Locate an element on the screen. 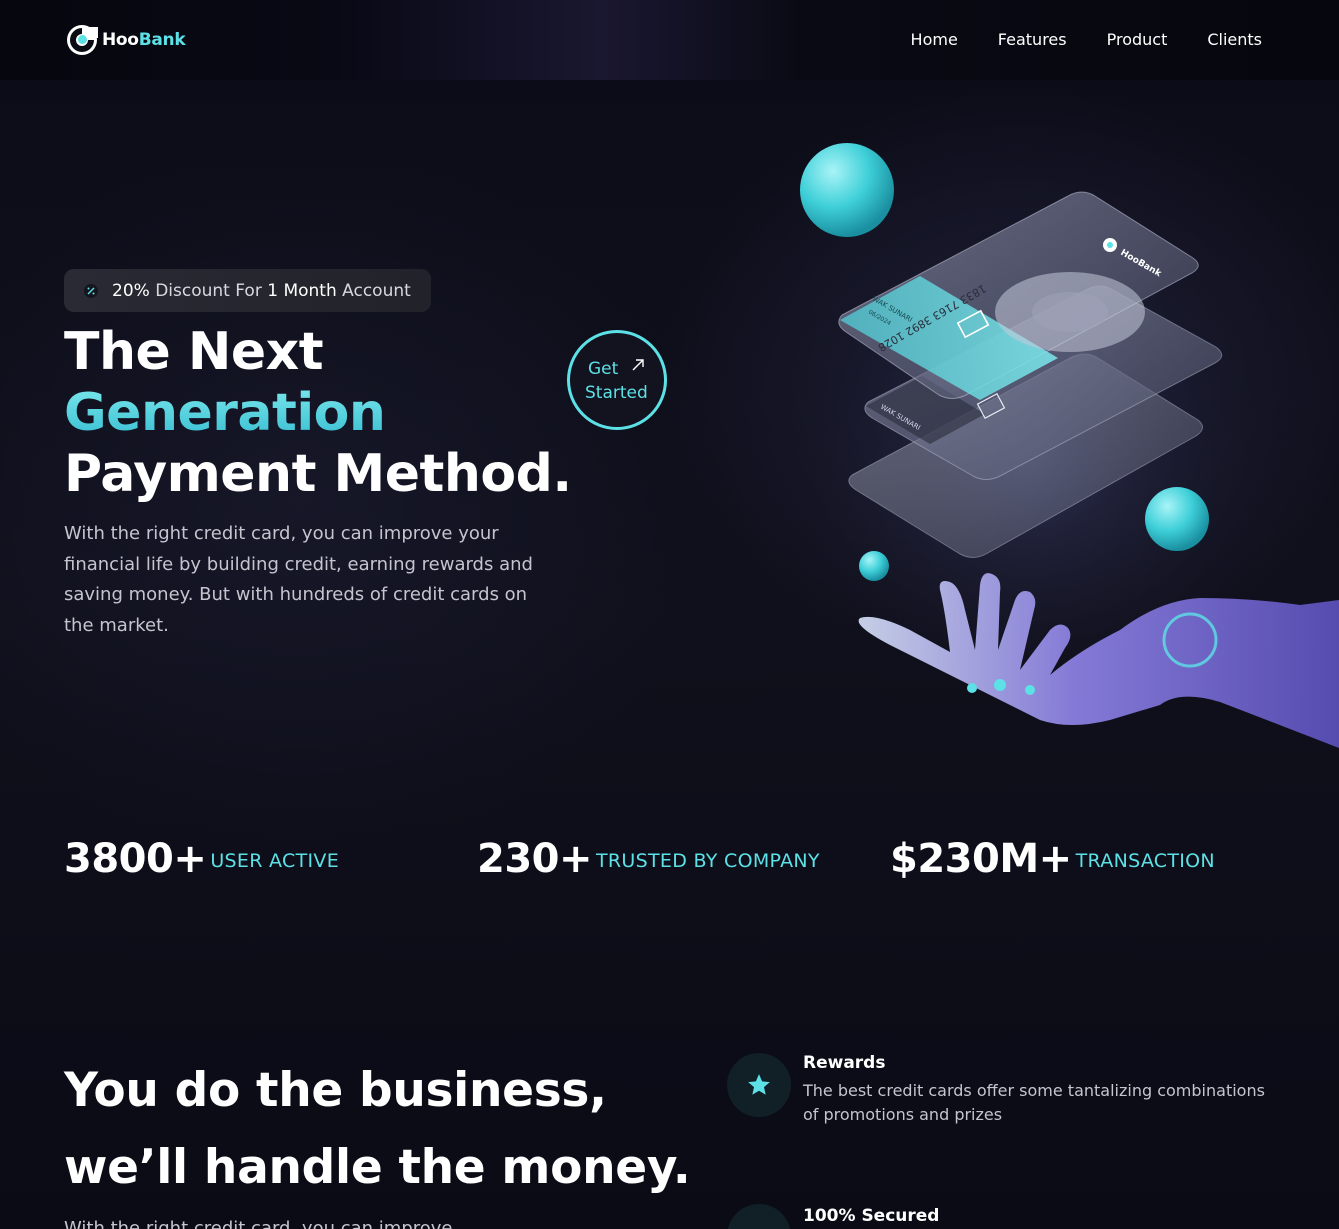 The height and width of the screenshot is (1229, 1339). star-icon is located at coordinates (759, 1085).